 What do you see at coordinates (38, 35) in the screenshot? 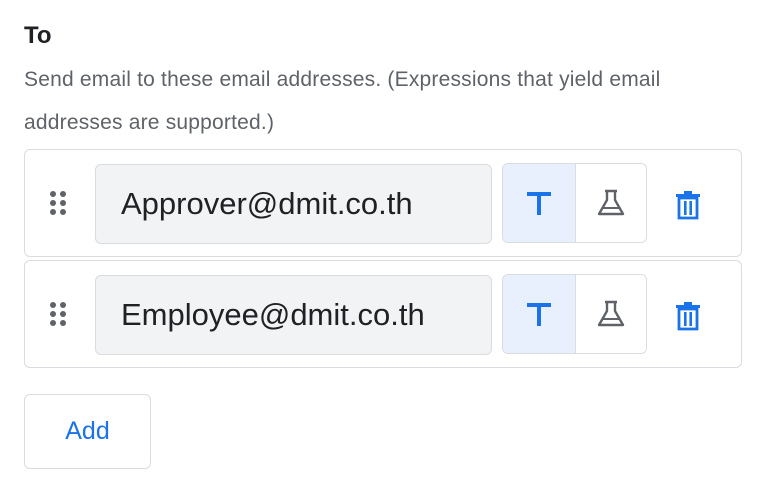
I see `section-title: To` at bounding box center [38, 35].